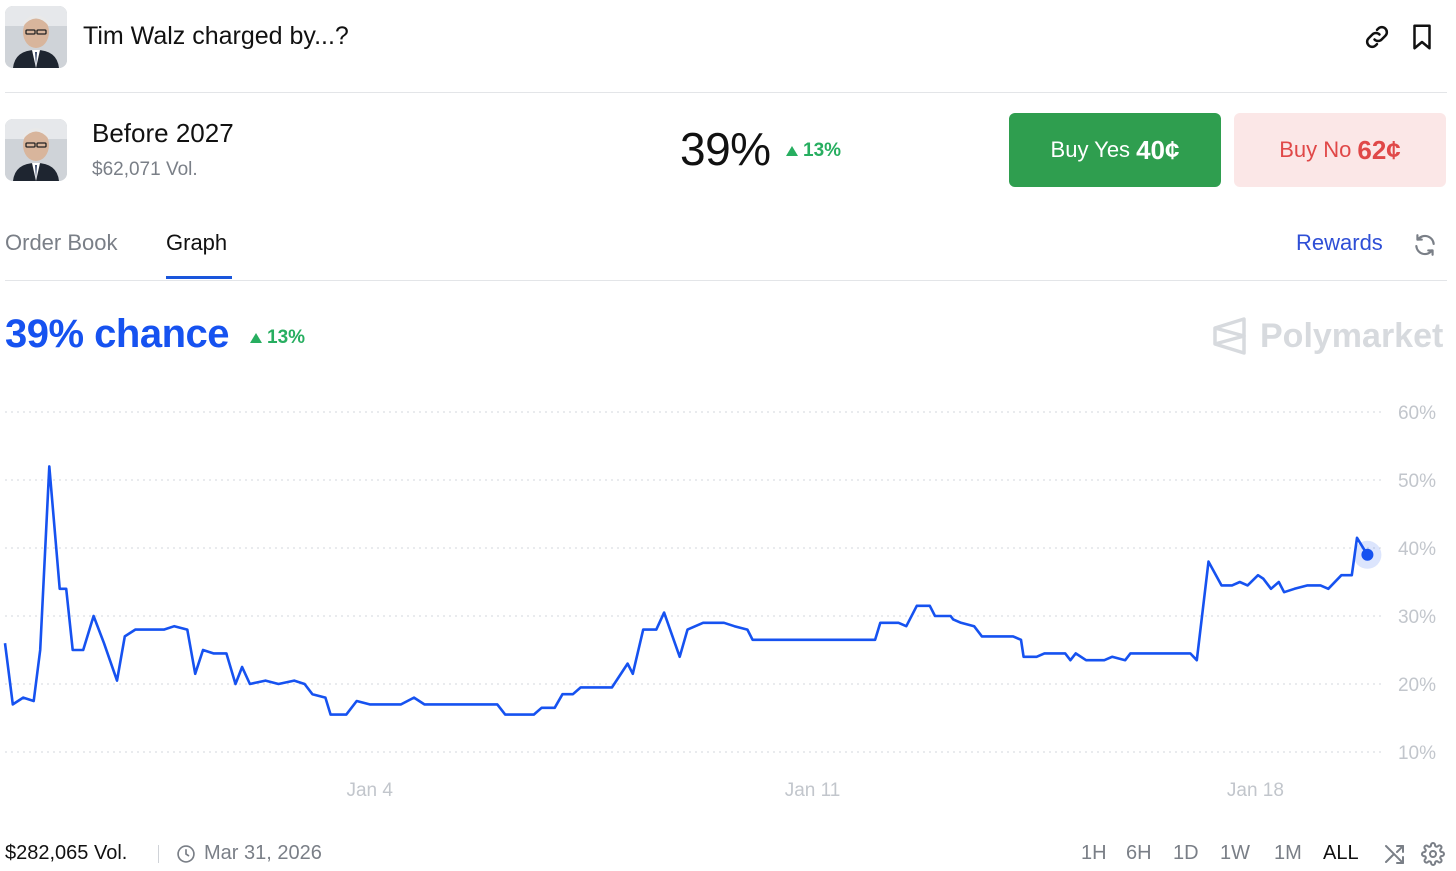 The width and height of the screenshot is (1456, 871). Describe the element at coordinates (1094, 853) in the screenshot. I see `range-1h: 1H` at that location.